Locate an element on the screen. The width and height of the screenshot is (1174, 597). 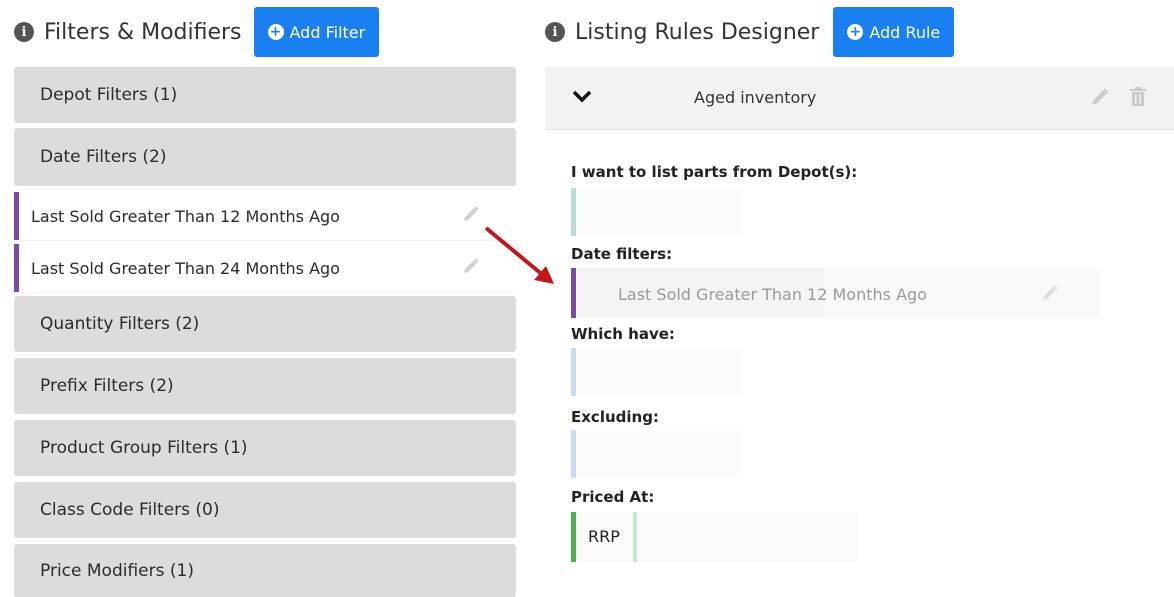
trash-icon is located at coordinates (1138, 97).